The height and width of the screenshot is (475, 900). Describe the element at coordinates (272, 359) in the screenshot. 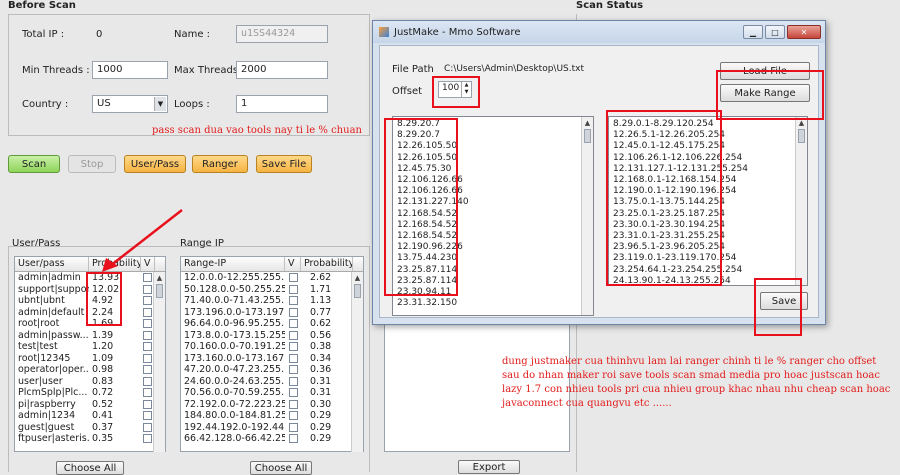

I see `table-row: 173.160.0.0-173.167... 0.34` at that location.